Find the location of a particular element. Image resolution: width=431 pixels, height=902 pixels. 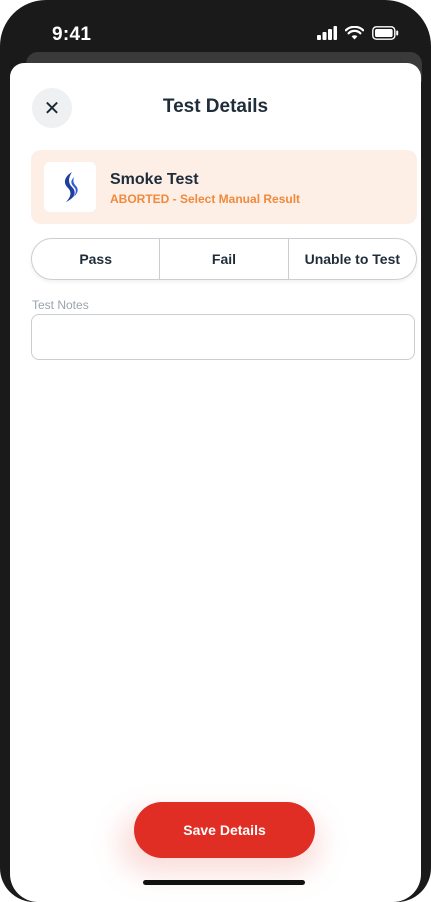

unable-to-test-option: Unable to Test is located at coordinates (352, 259).